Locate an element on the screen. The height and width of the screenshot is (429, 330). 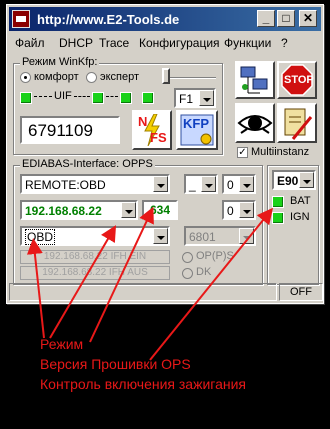
annotation-mode: Режим is located at coordinates (62, 344).